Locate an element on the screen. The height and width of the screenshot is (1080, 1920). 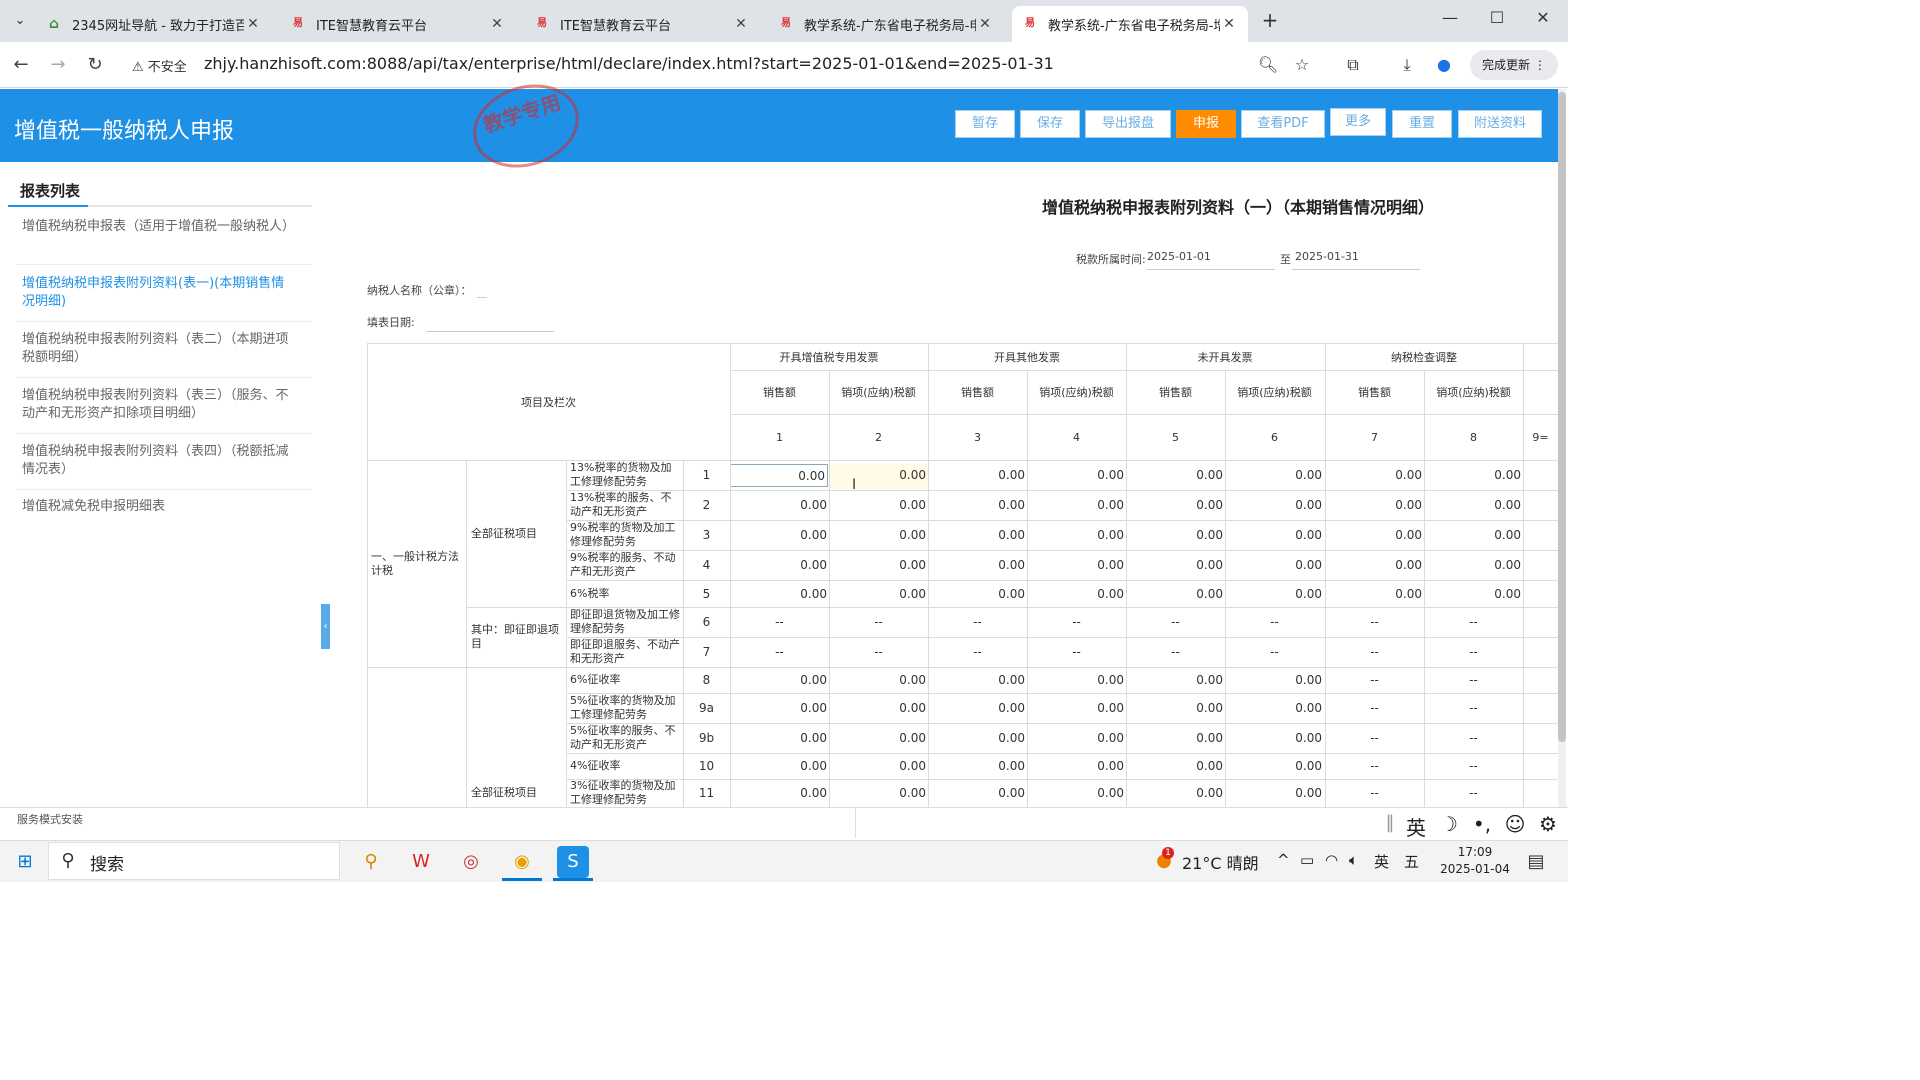
sidebar-item: 增值税纳税申报表附列资料（表三）（服务、不动产和无形资产扣除项目明细） is located at coordinates (157, 405).